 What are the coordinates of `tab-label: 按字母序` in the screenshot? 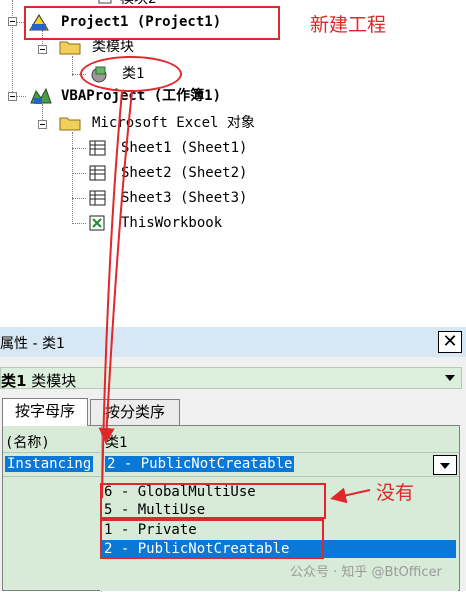 It's located at (44, 411).